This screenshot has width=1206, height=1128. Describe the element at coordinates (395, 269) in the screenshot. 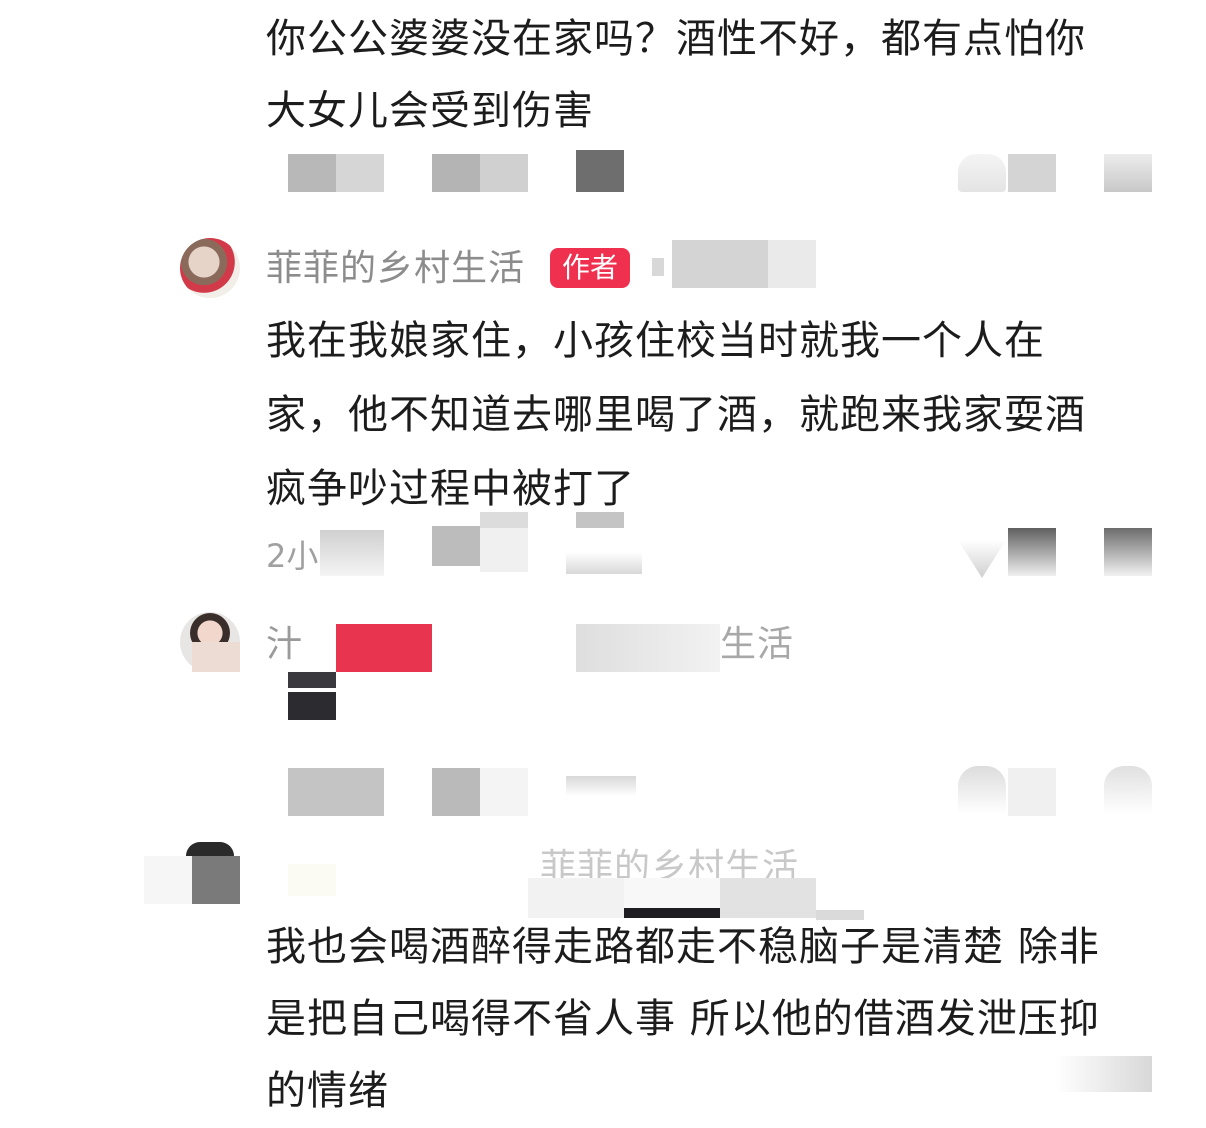

I see `username: 菲菲的乡村生活` at that location.